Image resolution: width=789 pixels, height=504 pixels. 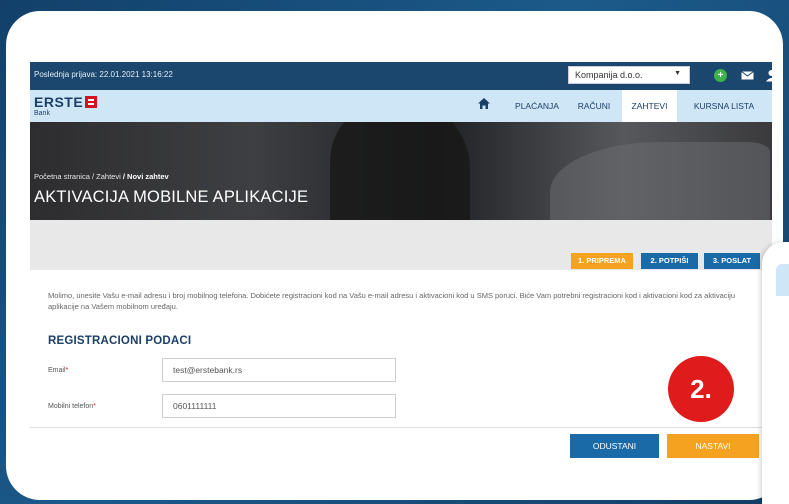 I want to click on step-priprema: 1. PRIPREMA, so click(x=602, y=261).